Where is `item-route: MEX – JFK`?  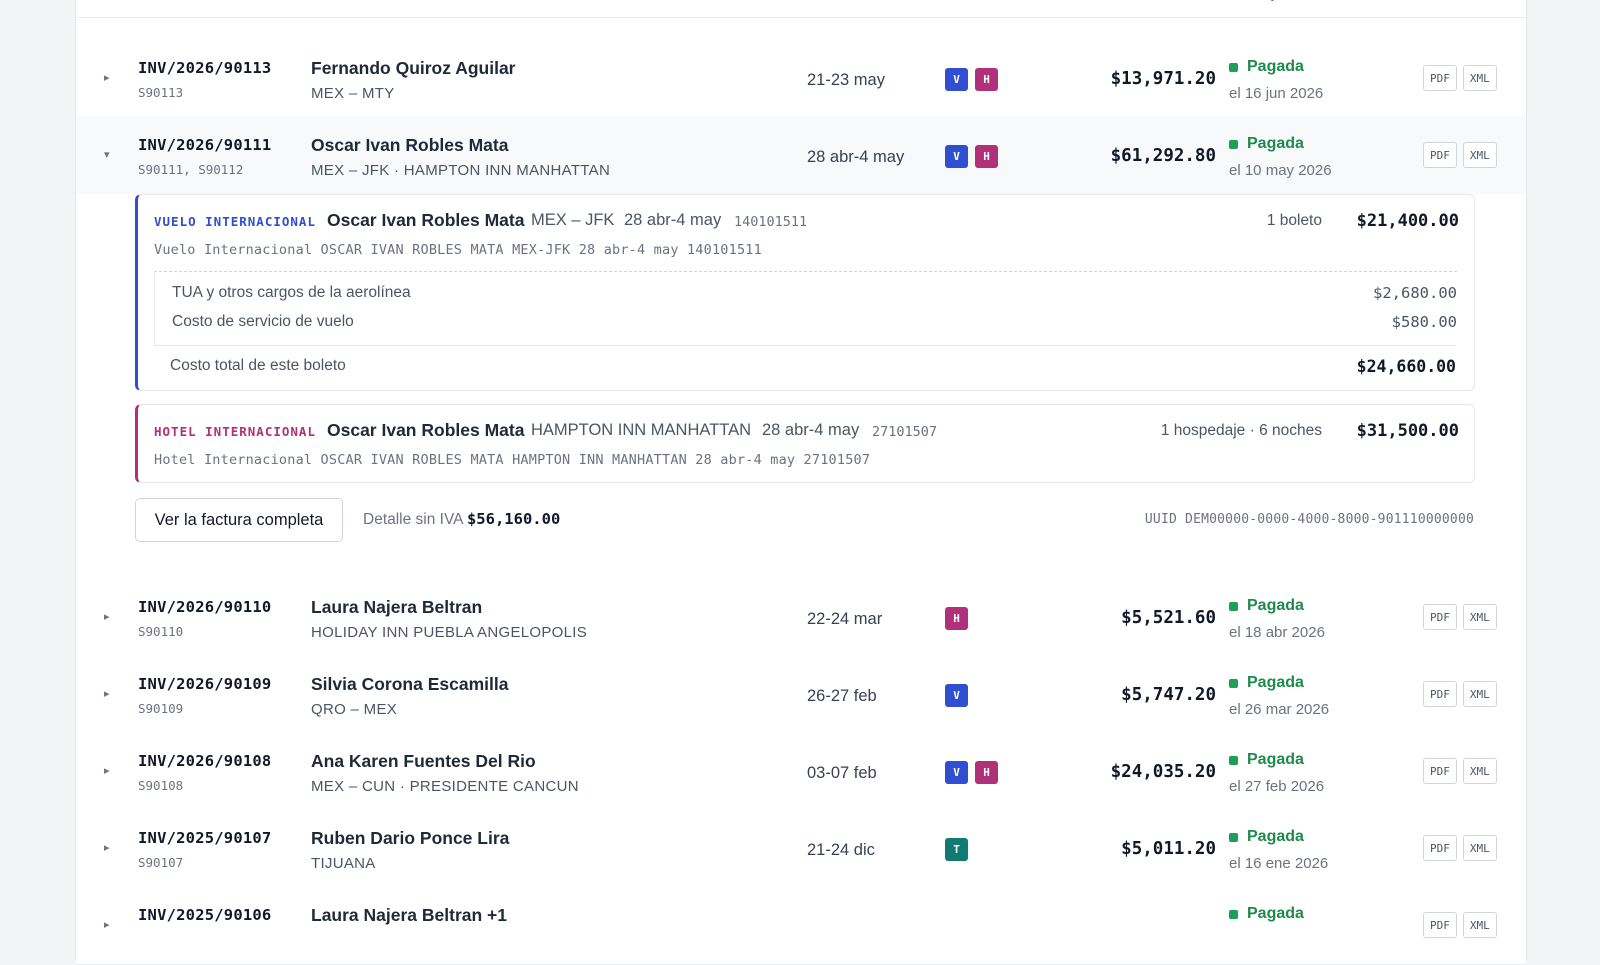
item-route: MEX – JFK is located at coordinates (573, 220).